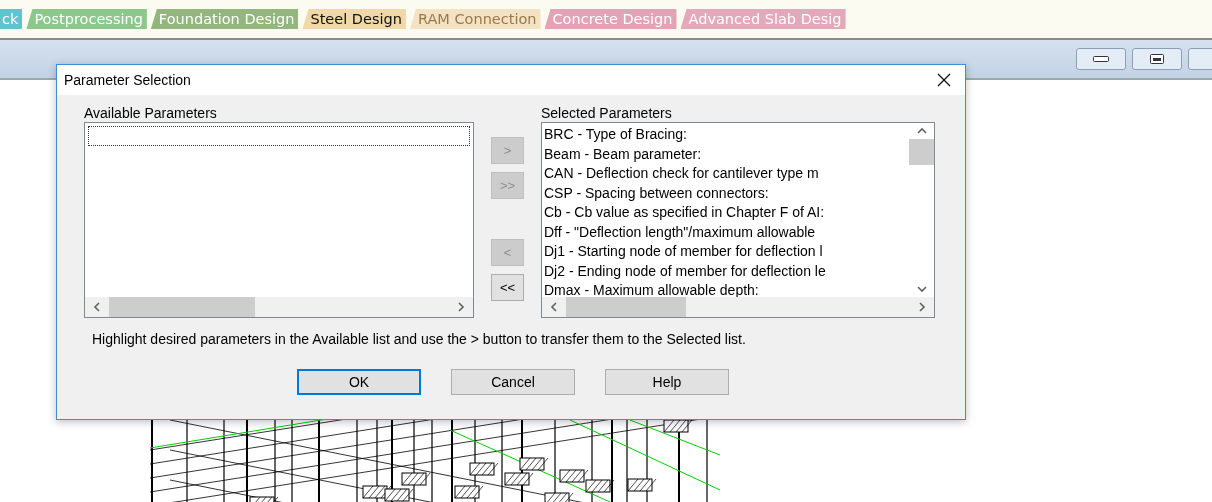 This screenshot has height=502, width=1212. What do you see at coordinates (944, 80) in the screenshot?
I see `close-icon` at bounding box center [944, 80].